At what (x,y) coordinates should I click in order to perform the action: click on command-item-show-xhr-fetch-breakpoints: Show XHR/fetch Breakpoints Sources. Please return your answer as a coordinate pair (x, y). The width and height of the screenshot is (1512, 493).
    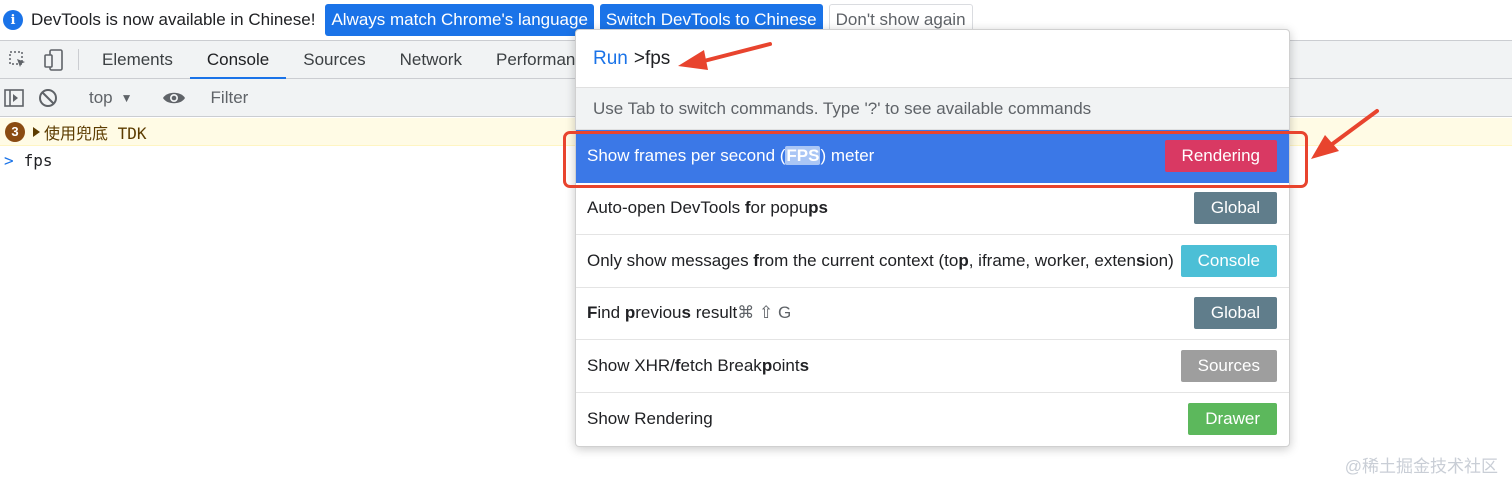
    Looking at the image, I should click on (932, 366).